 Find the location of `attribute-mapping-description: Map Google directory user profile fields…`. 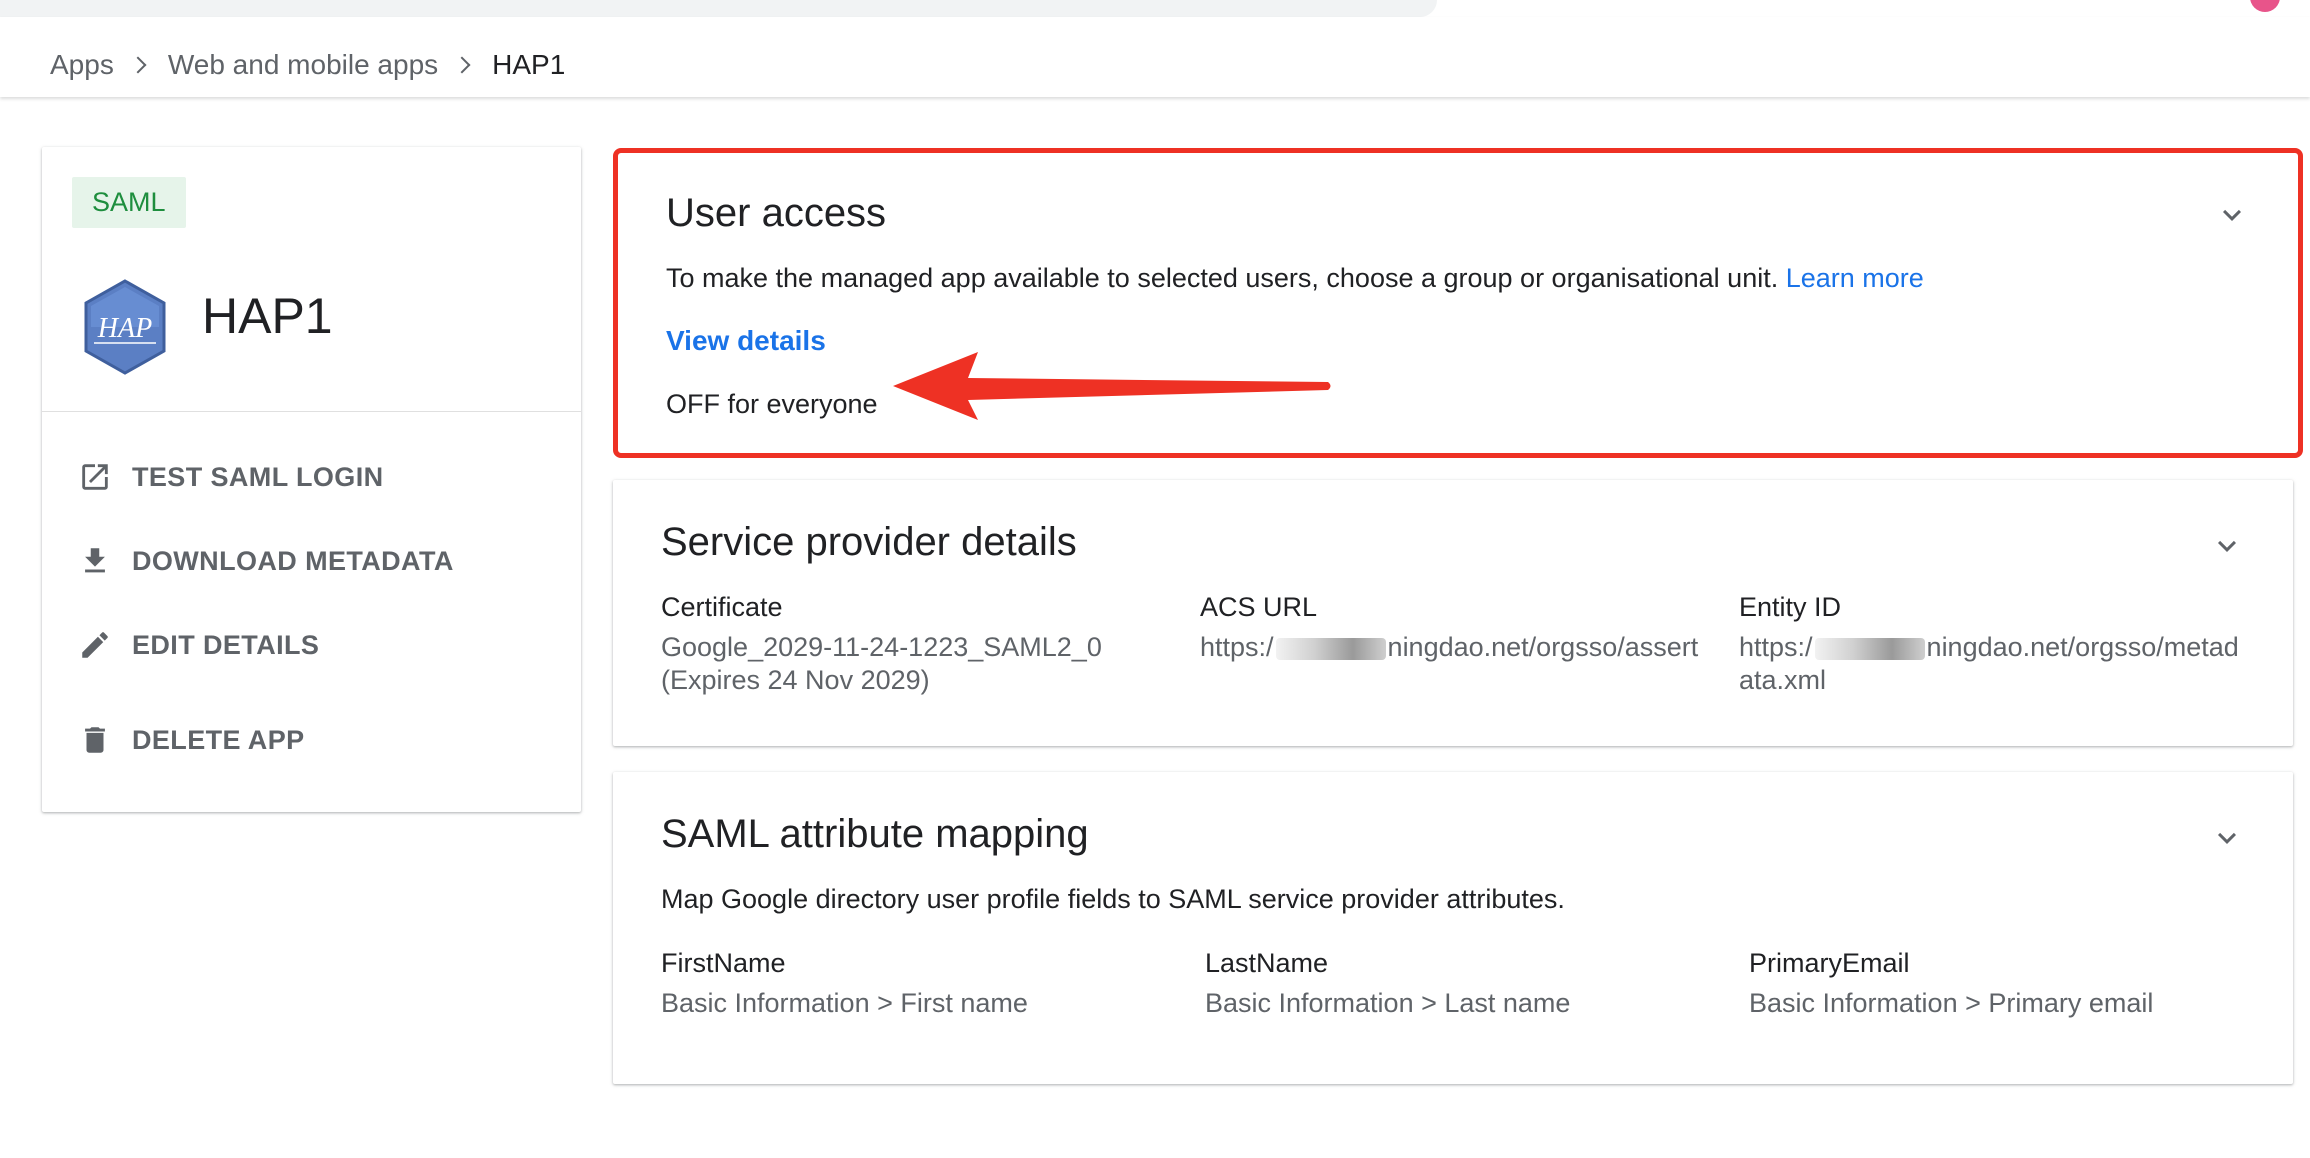

attribute-mapping-description: Map Google directory user profile fields… is located at coordinates (1113, 899).